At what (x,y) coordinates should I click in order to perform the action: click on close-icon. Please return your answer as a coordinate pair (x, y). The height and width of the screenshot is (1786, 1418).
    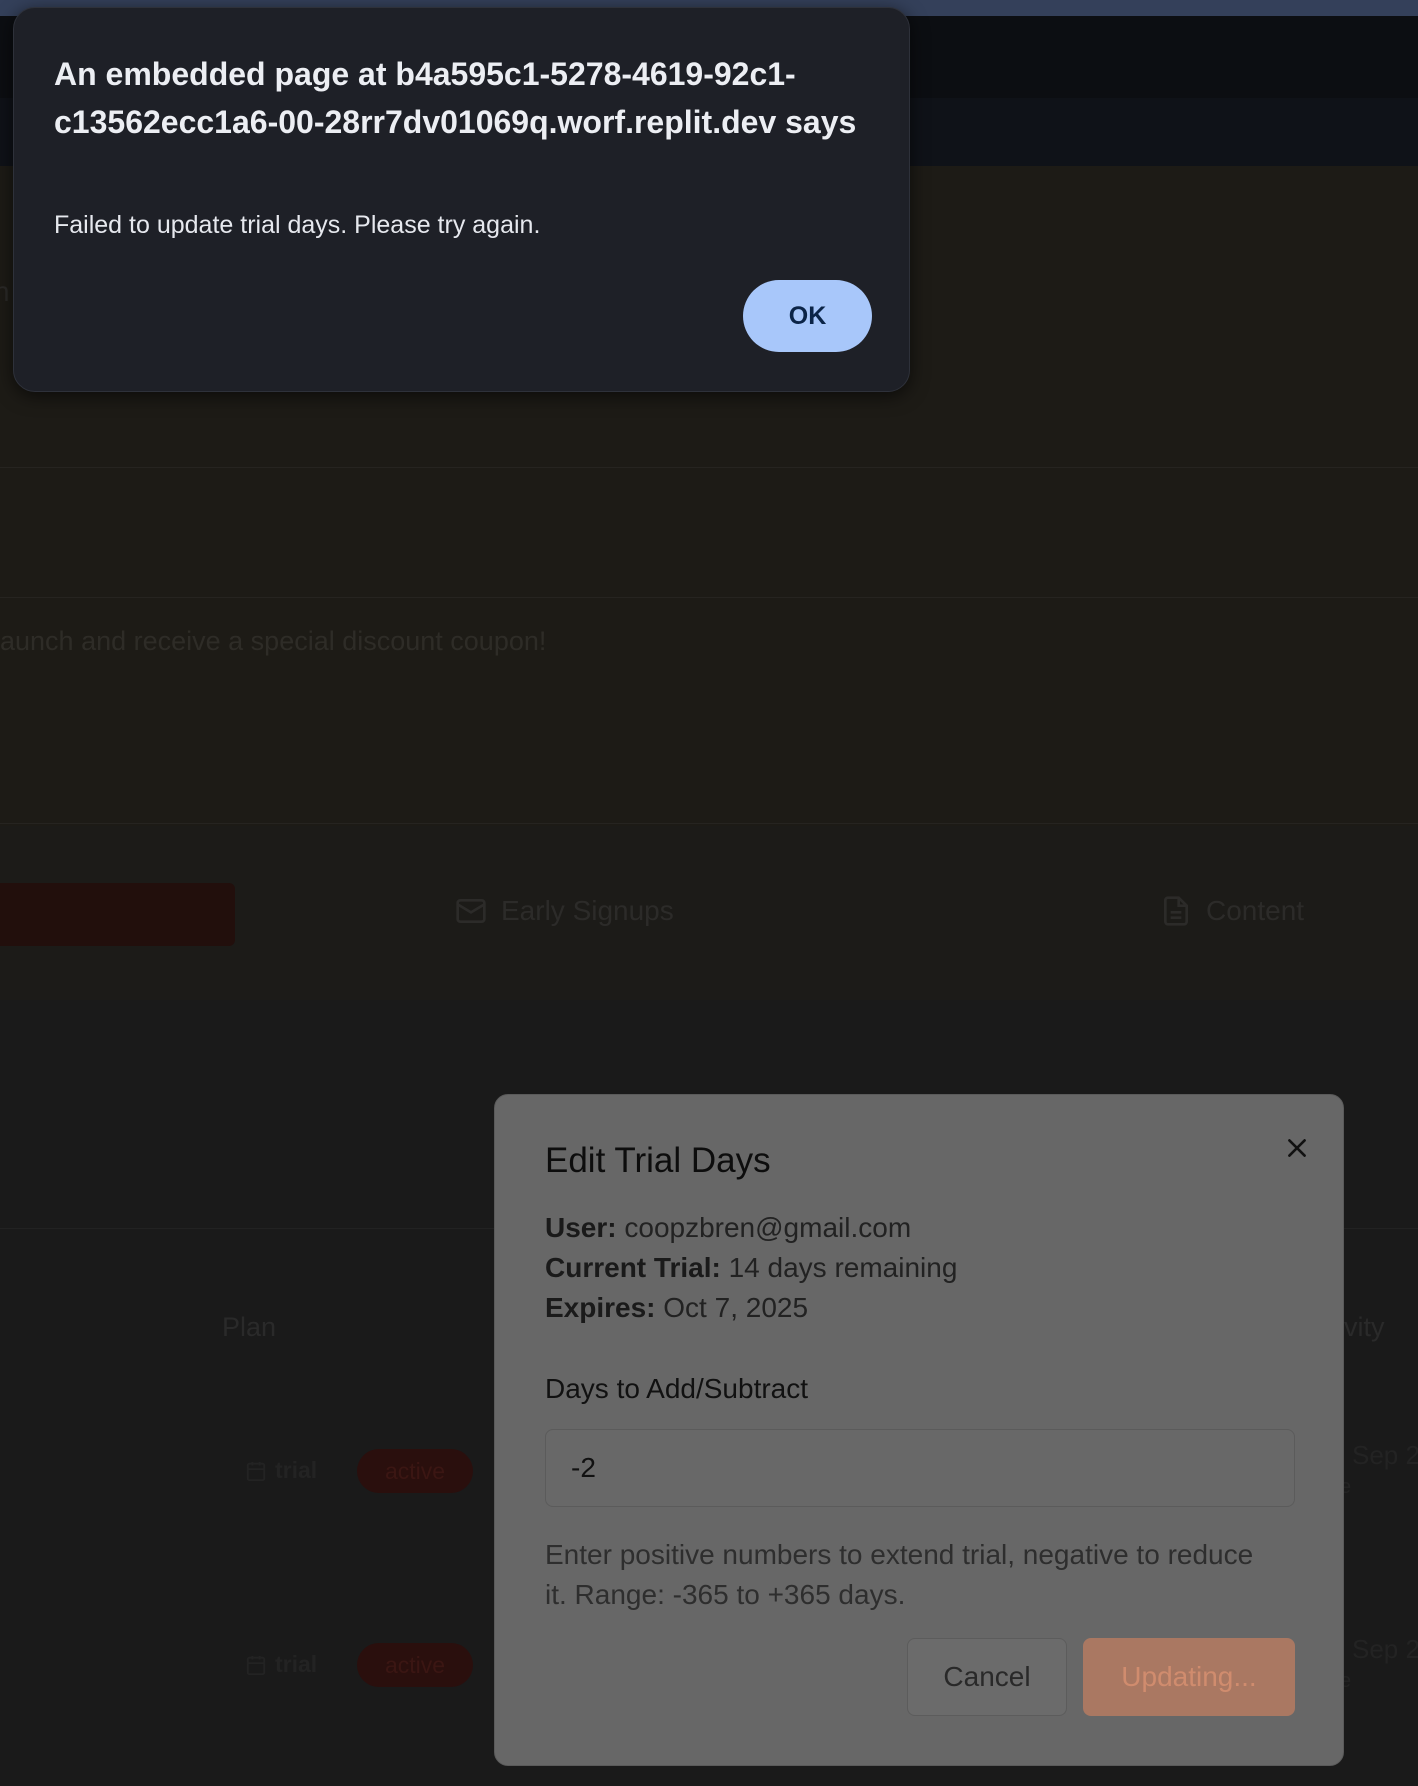
    Looking at the image, I should click on (1297, 1148).